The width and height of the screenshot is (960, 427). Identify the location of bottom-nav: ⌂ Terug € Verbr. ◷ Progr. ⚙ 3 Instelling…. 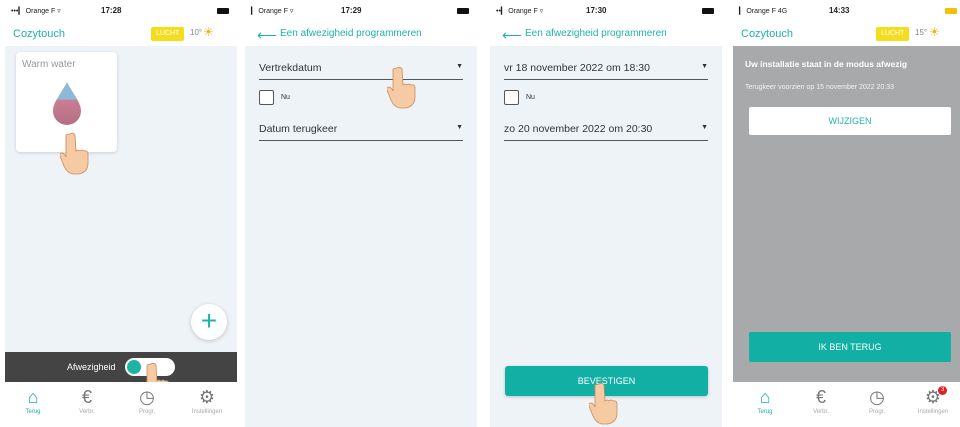
(846, 404).